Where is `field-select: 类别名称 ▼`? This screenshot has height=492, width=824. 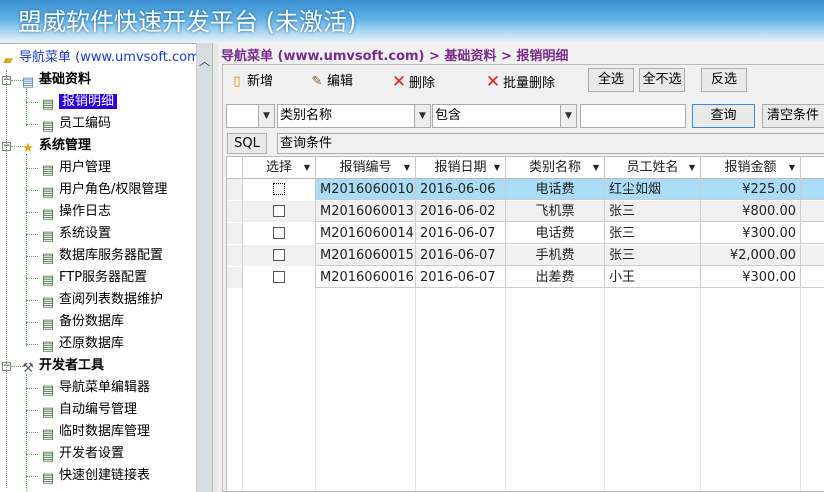
field-select: 类别名称 ▼ is located at coordinates (354, 116).